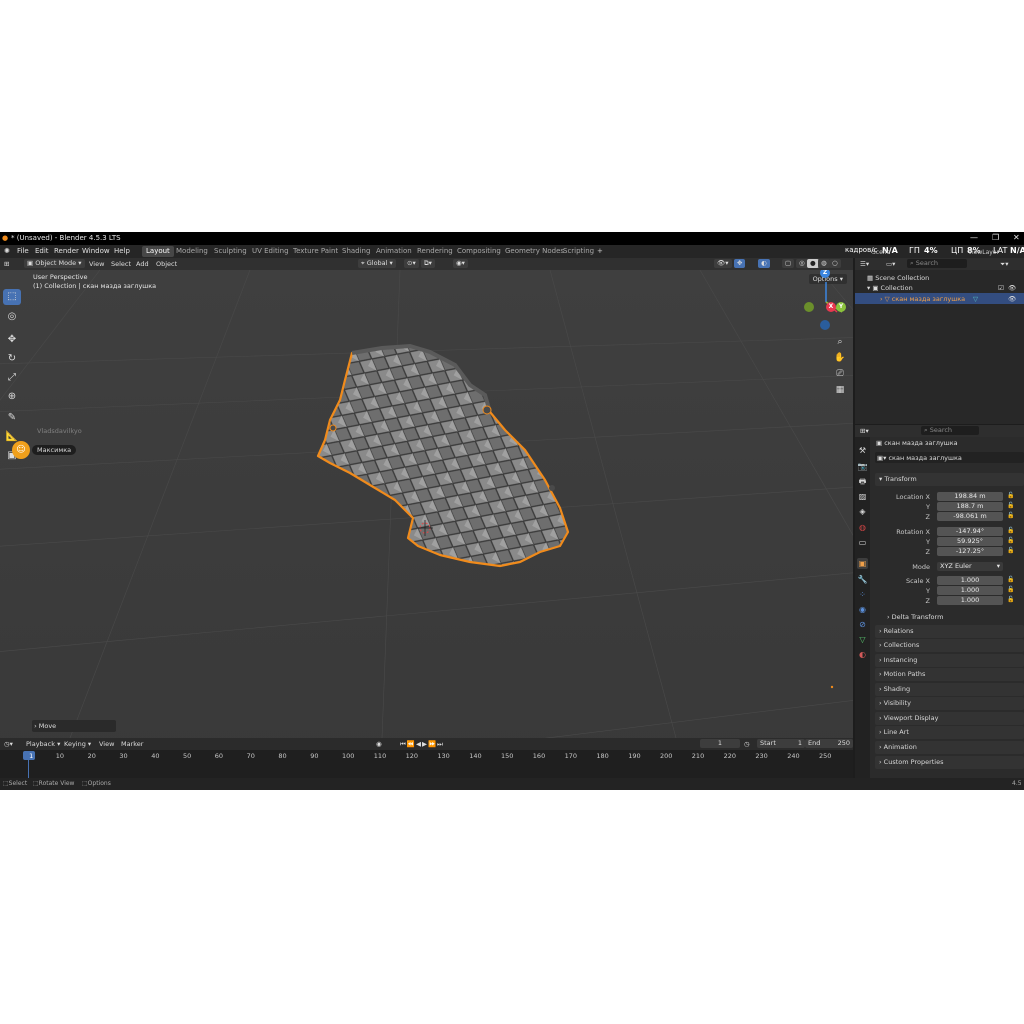  I want to click on snap-icon: ⧉▾, so click(428, 263).